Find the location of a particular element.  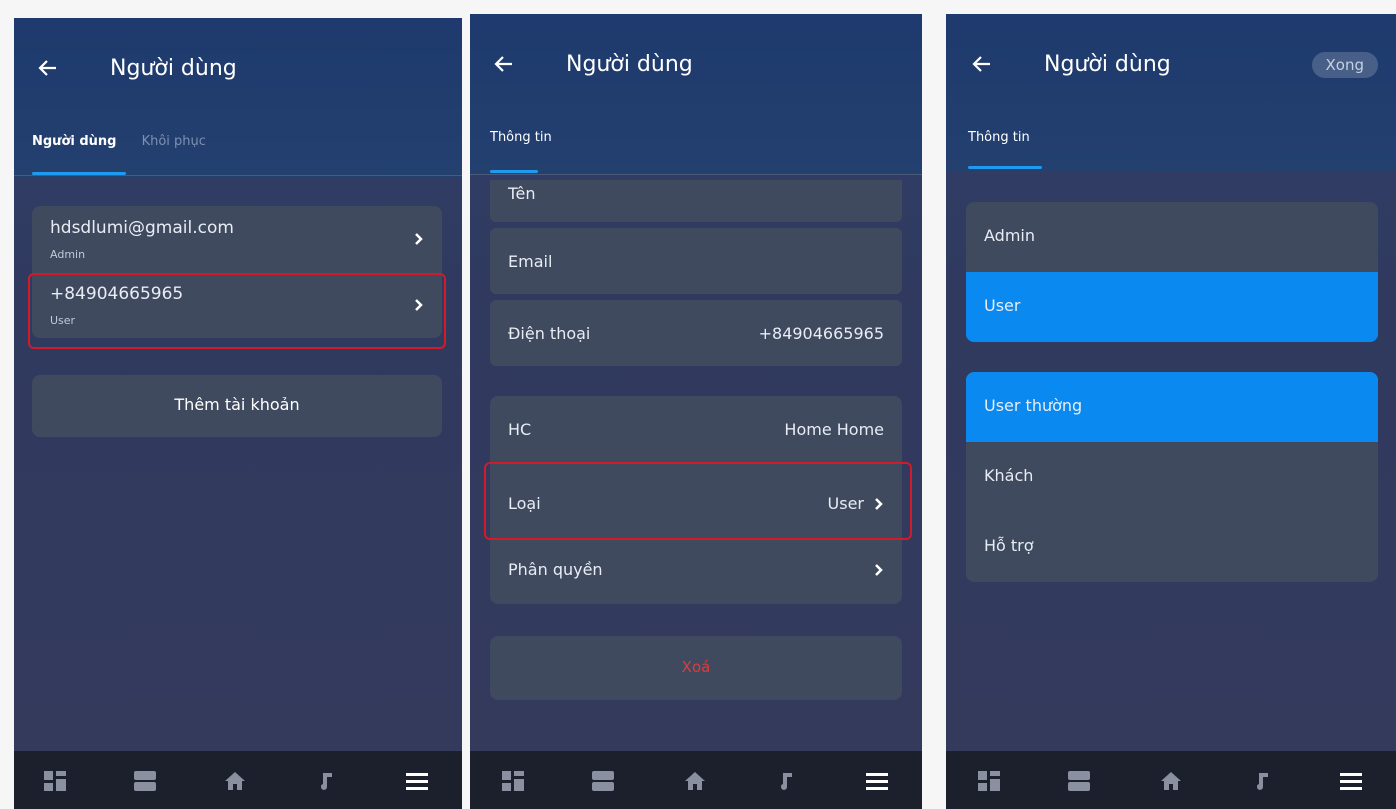

type-option-support: Hỗ trợ is located at coordinates (1172, 547).